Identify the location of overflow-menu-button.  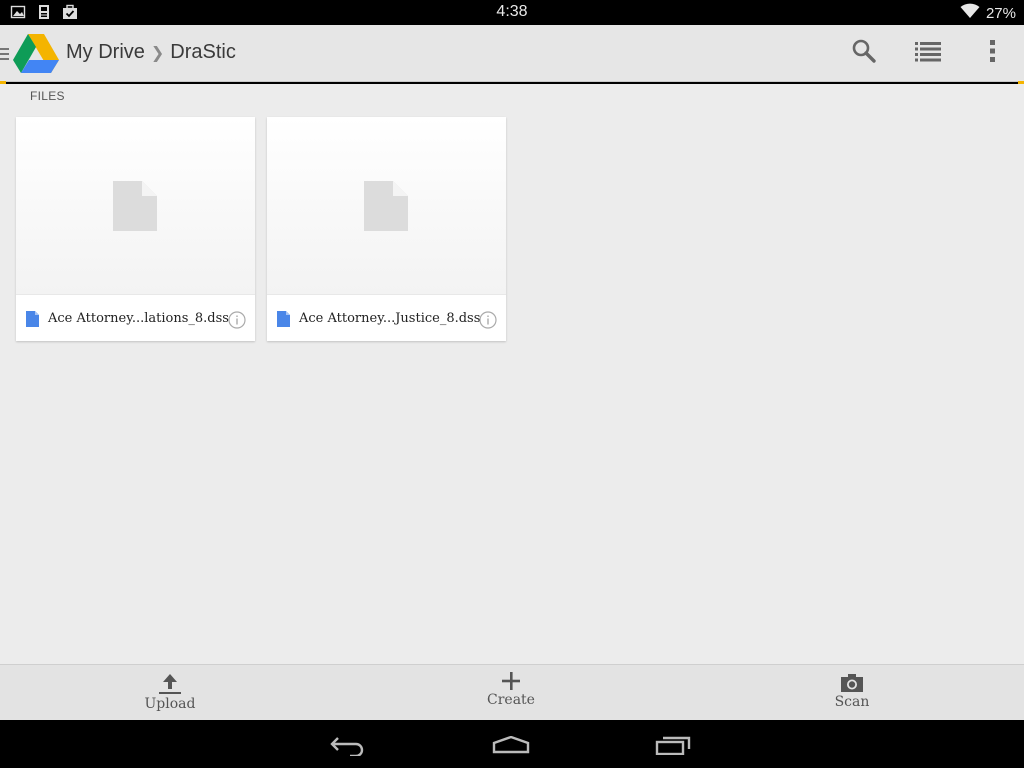
(992, 53).